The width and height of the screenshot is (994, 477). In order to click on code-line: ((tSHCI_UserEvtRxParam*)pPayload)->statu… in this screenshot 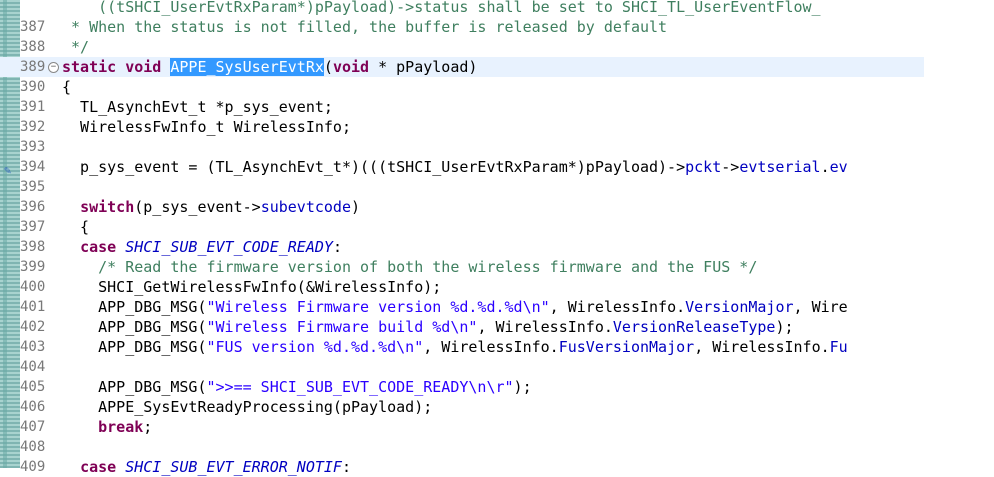, I will do `click(497, 8)`.